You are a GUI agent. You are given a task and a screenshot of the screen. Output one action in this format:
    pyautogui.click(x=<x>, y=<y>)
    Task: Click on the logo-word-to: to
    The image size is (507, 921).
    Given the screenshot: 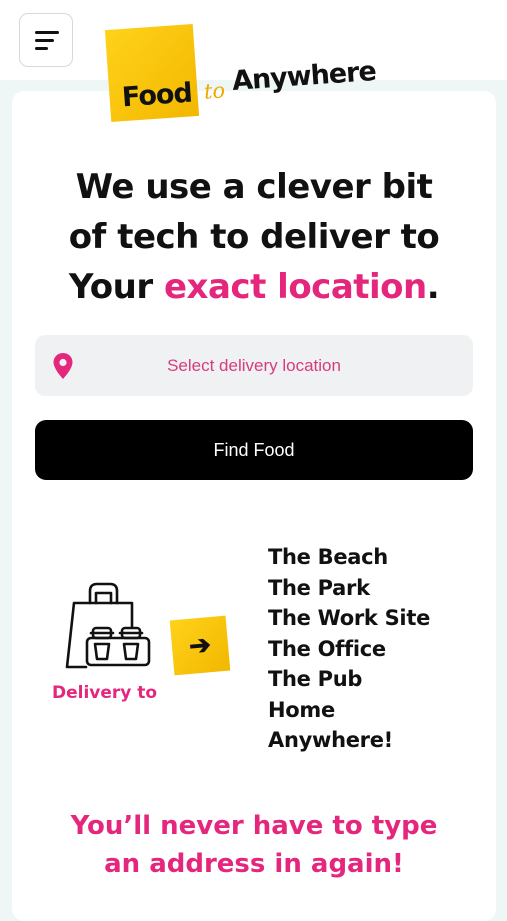 What is the action you would take?
    pyautogui.click(x=214, y=91)
    